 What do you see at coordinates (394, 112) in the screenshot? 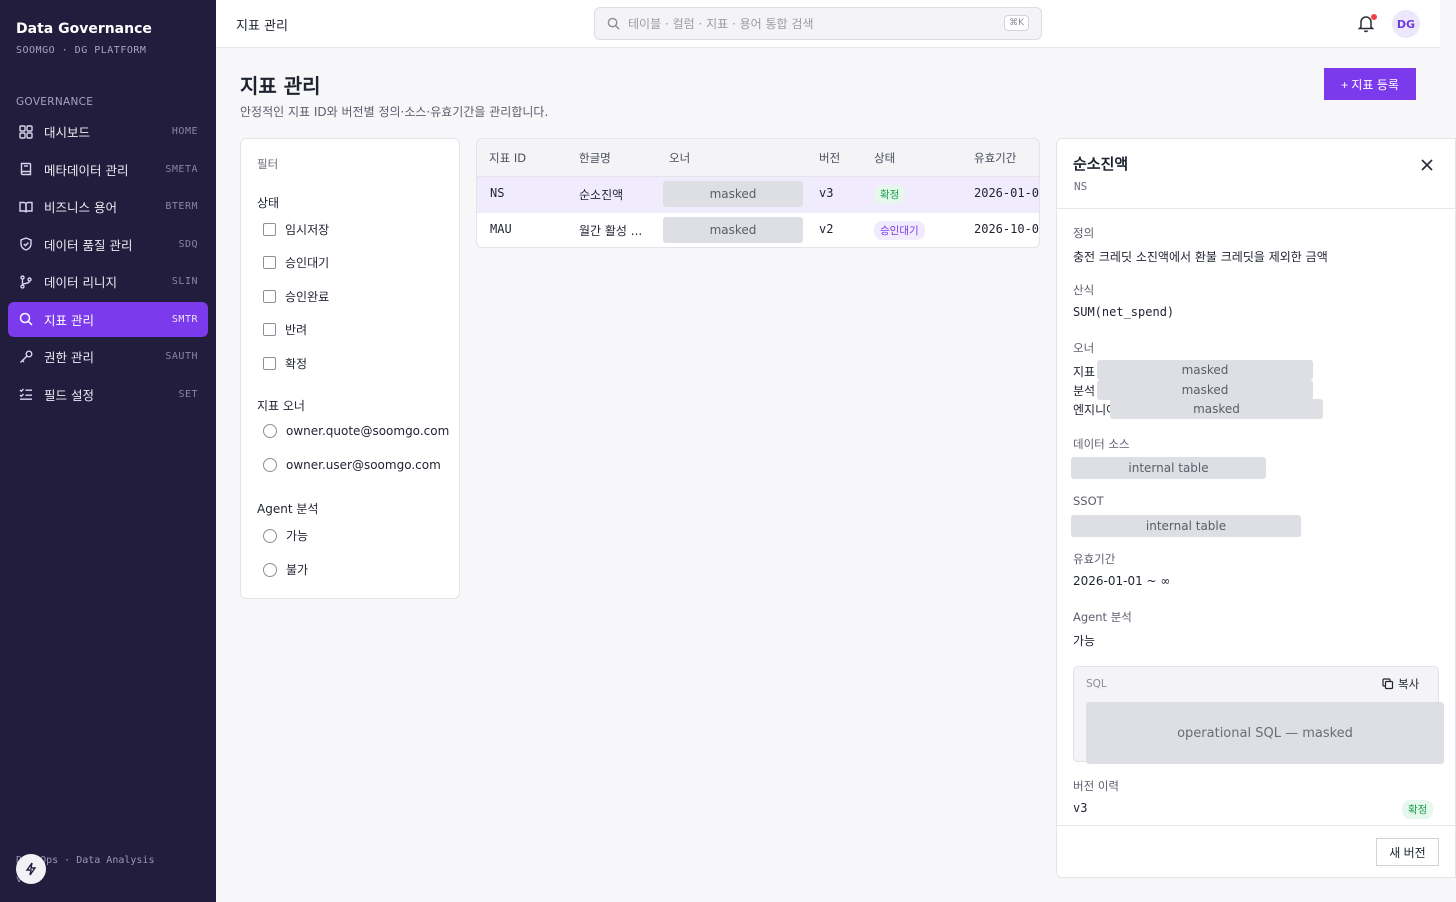
I see `page-description: 안정적인 지표 ID와 버전별 정의·소스·유효기간을 관리합니다.` at bounding box center [394, 112].